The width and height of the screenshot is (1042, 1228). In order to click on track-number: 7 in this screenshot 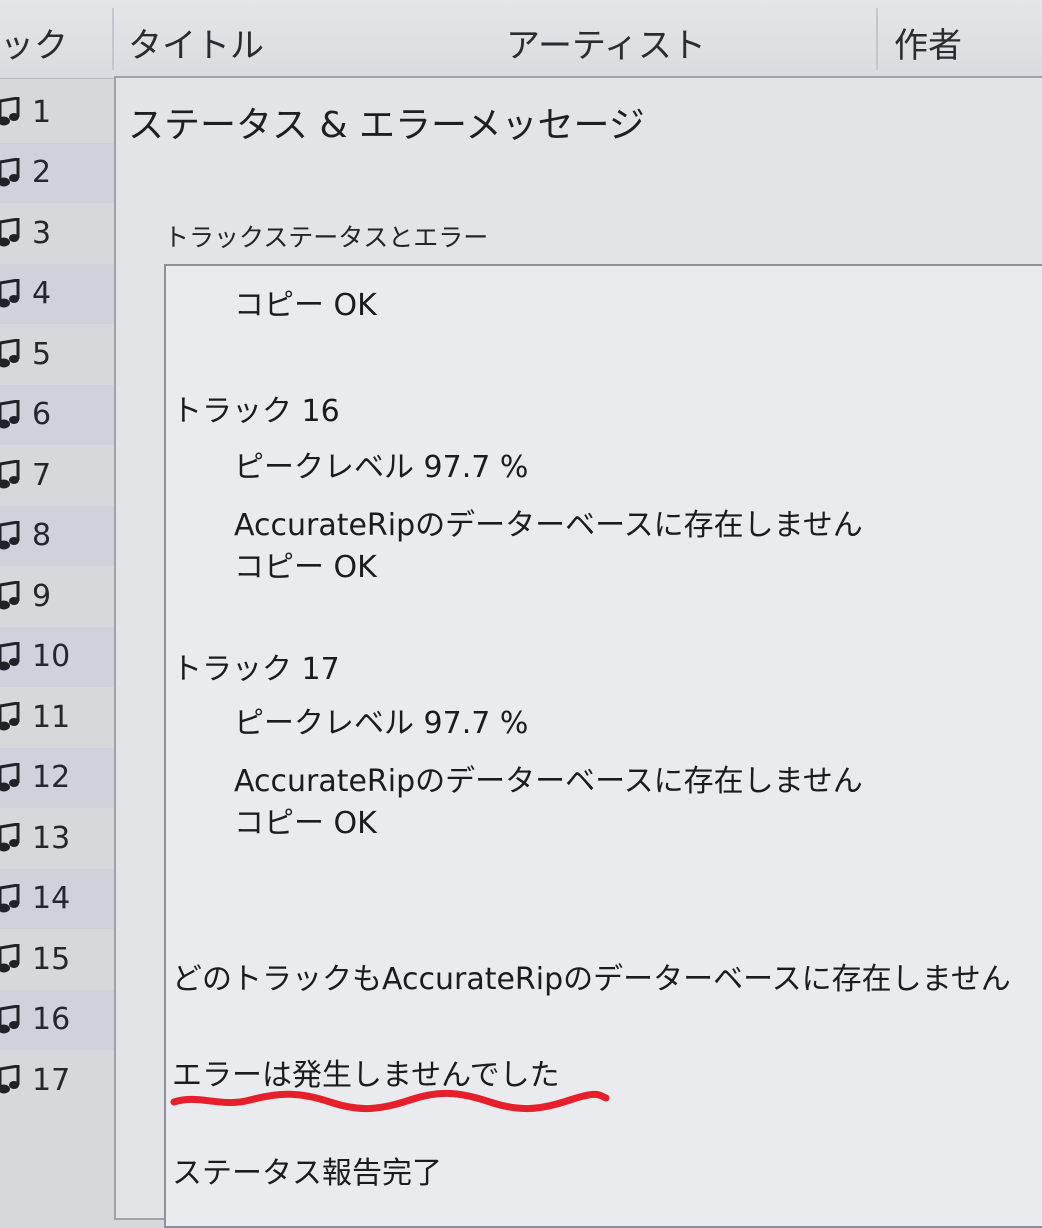, I will do `click(42, 475)`.